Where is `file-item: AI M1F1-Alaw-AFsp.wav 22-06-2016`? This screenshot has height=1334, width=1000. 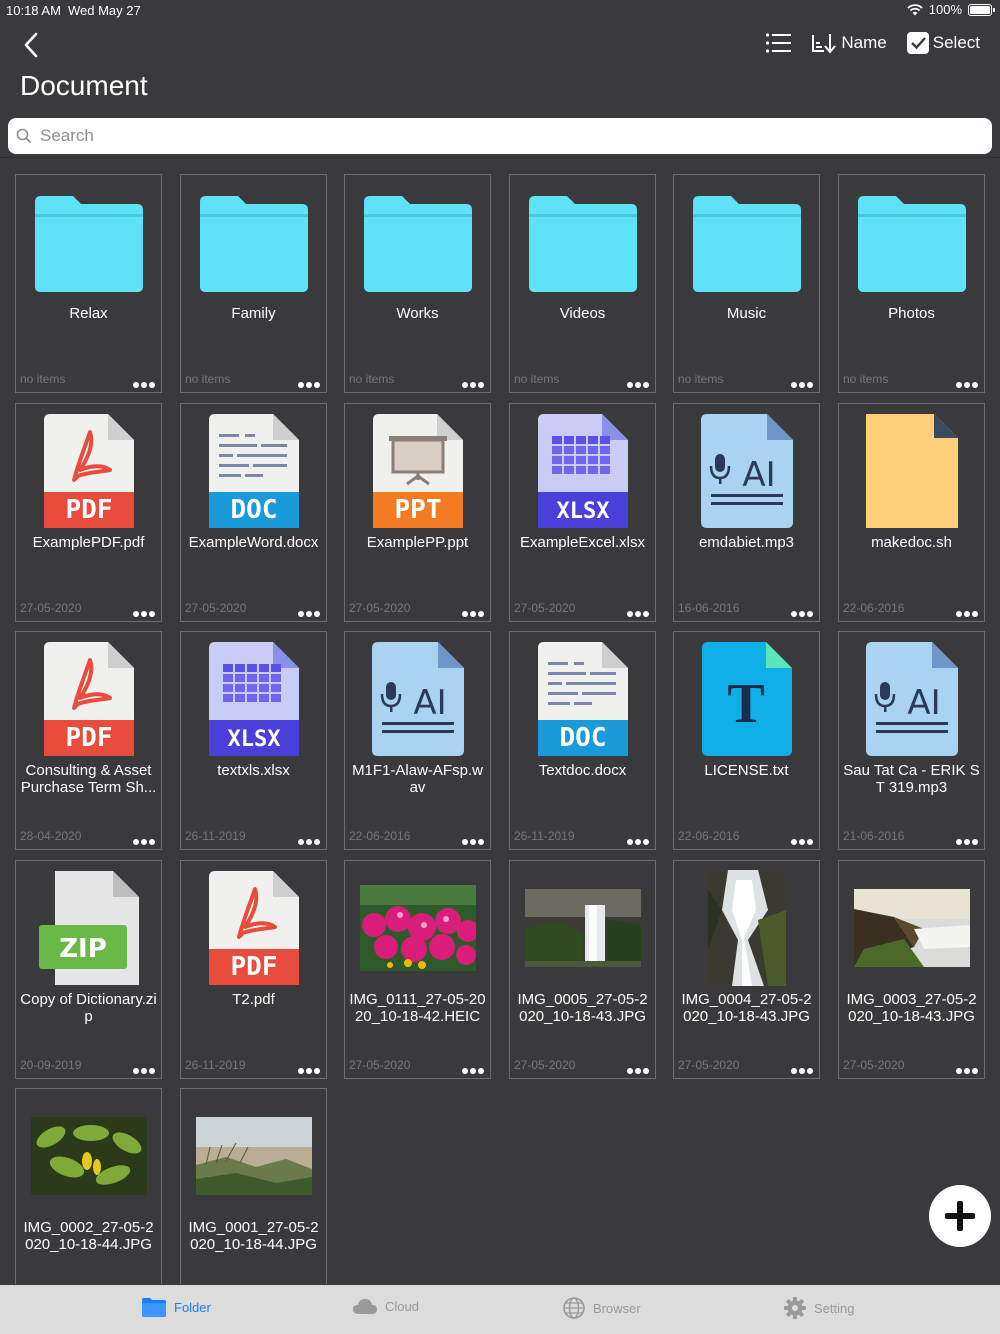
file-item: AI M1F1-Alaw-AFsp.wav 22-06-2016 is located at coordinates (417, 740).